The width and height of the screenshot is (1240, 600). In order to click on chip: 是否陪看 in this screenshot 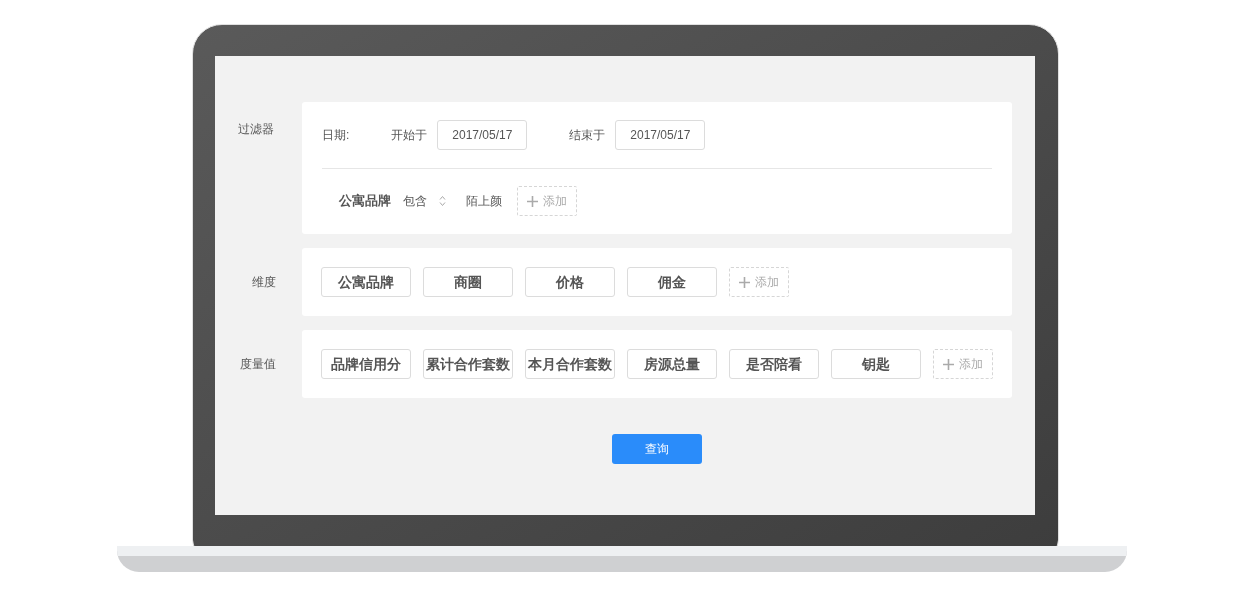, I will do `click(774, 364)`.